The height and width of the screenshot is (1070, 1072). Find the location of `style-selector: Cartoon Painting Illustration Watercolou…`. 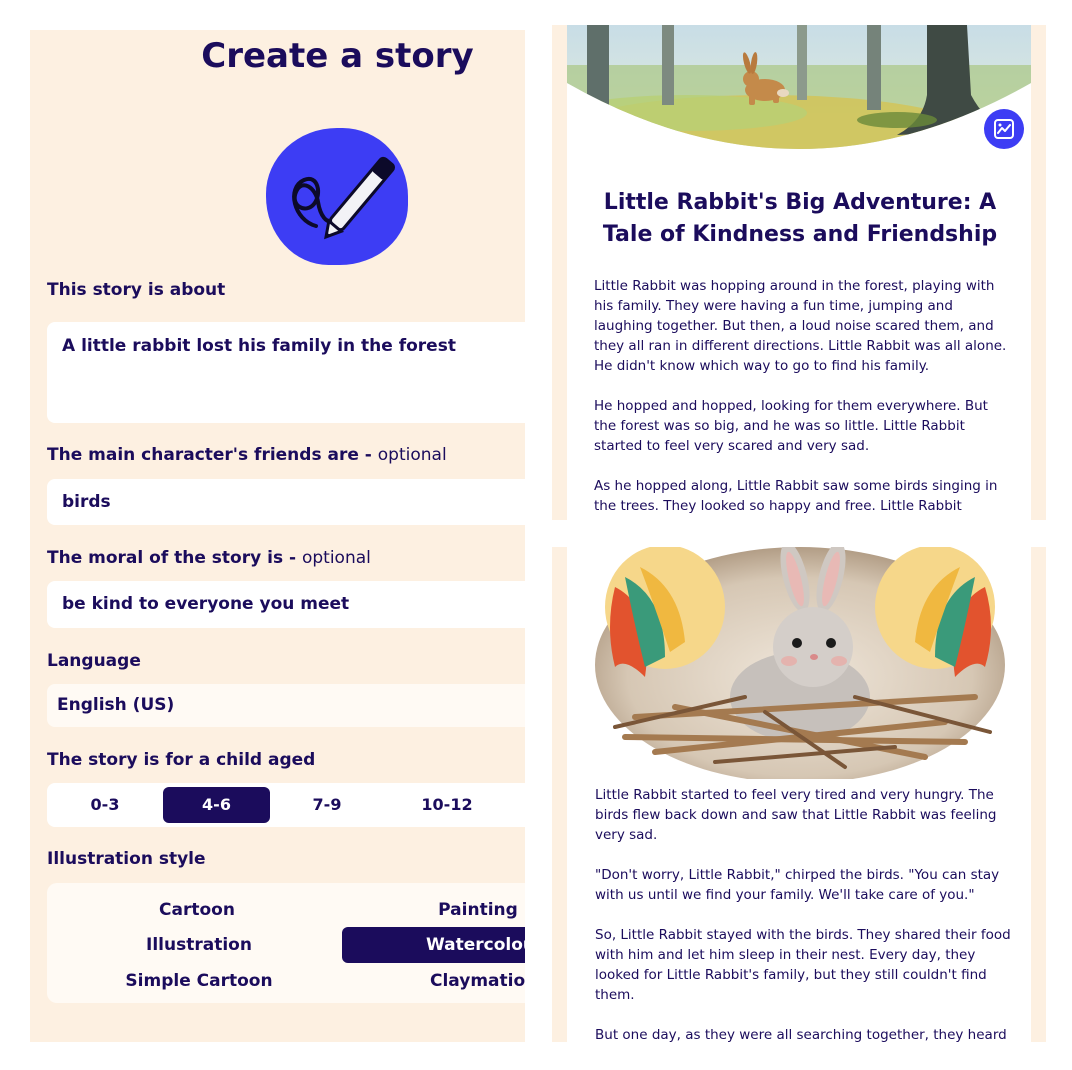

style-selector: Cartoon Painting Illustration Watercolou… is located at coordinates (286, 943).